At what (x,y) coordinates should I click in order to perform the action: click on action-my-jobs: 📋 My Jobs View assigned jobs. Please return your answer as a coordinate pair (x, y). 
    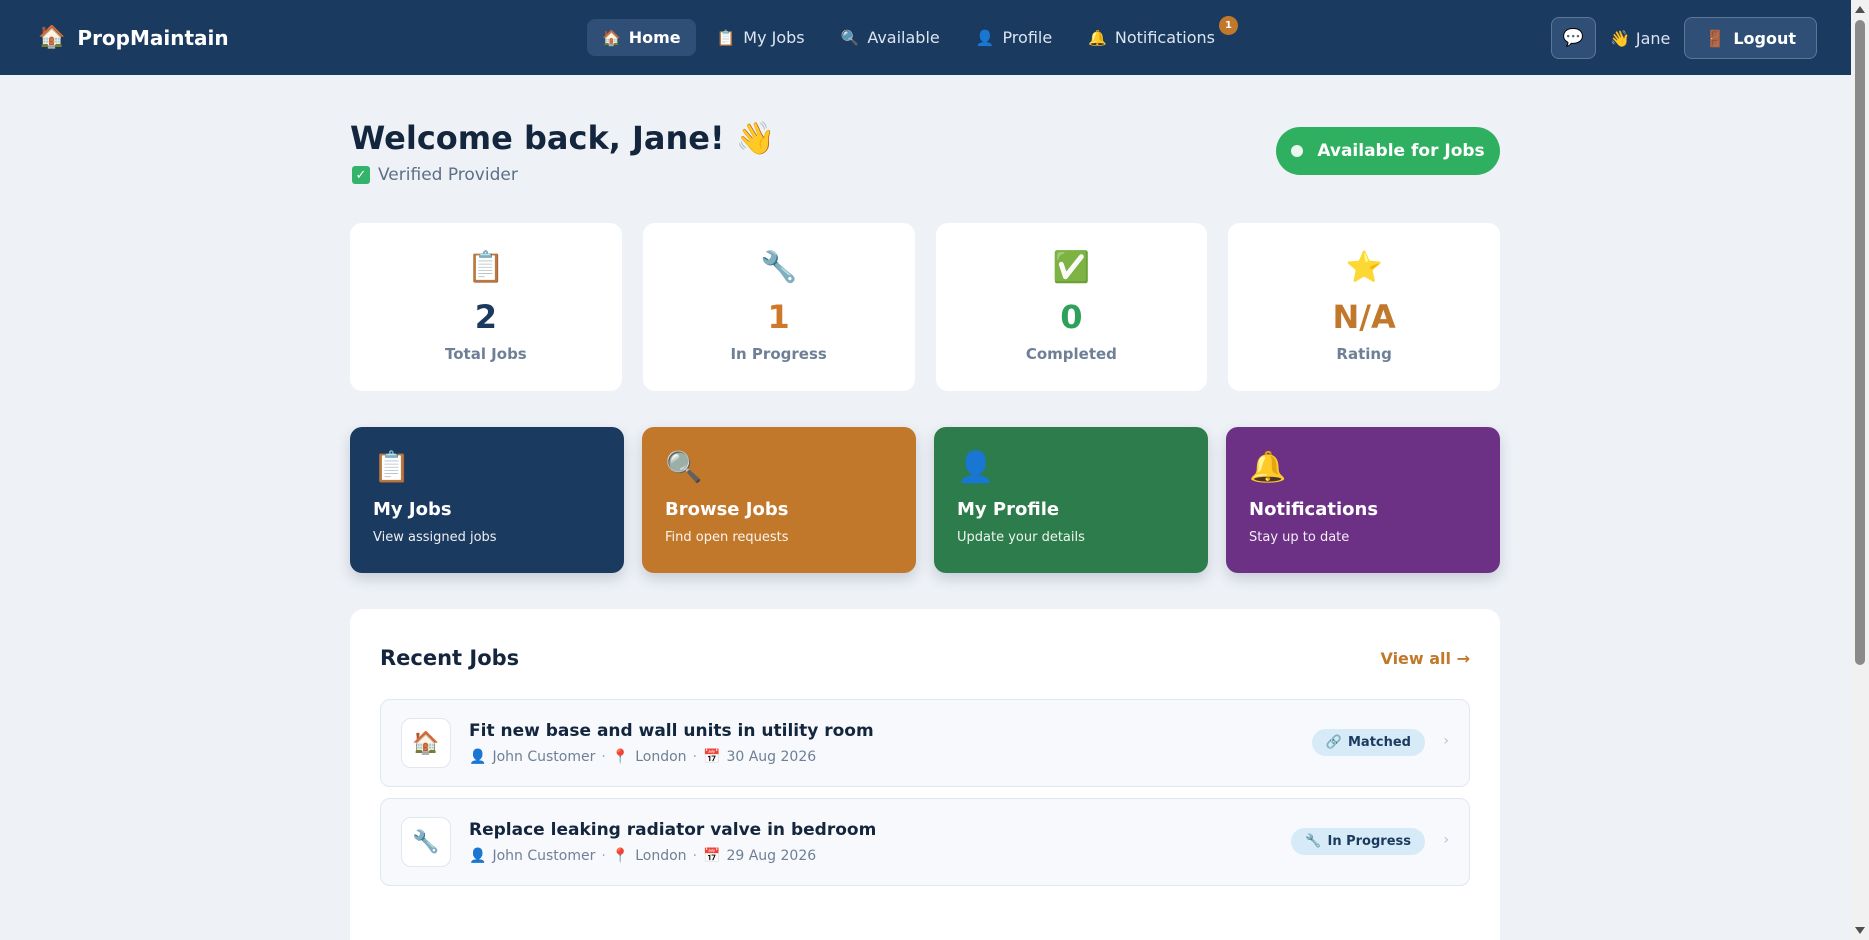
    Looking at the image, I should click on (487, 500).